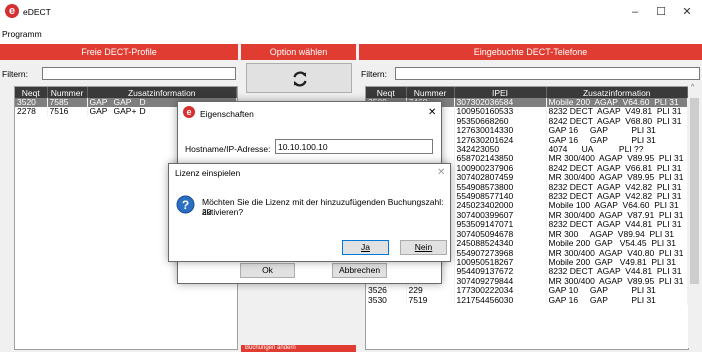  I want to click on cell-nummer: 7519, so click(430, 300).